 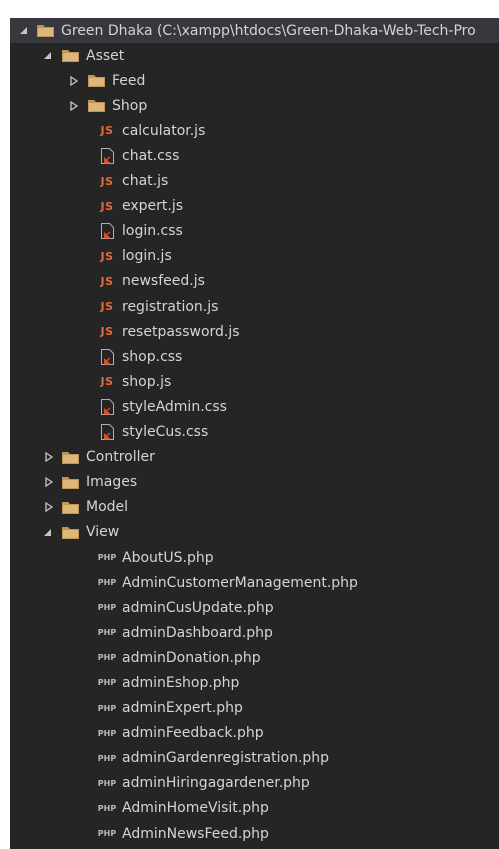 What do you see at coordinates (254, 406) in the screenshot?
I see `tree-item-file: styleAdmin.css` at bounding box center [254, 406].